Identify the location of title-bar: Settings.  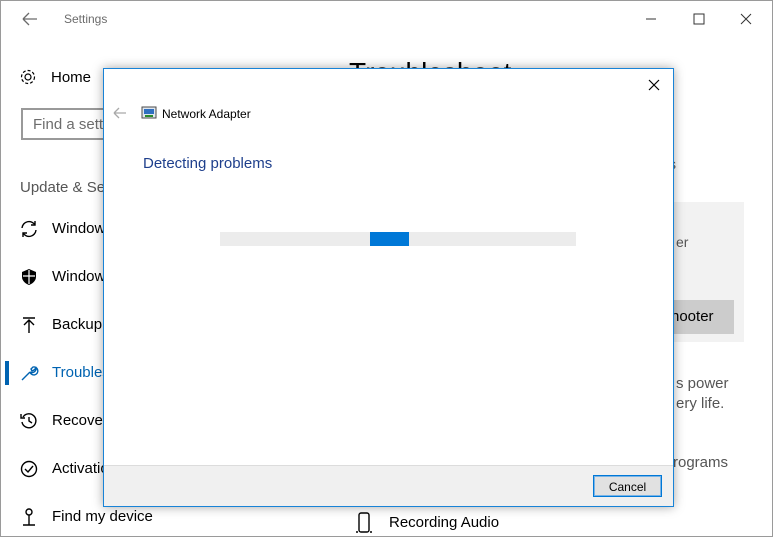
(386, 19).